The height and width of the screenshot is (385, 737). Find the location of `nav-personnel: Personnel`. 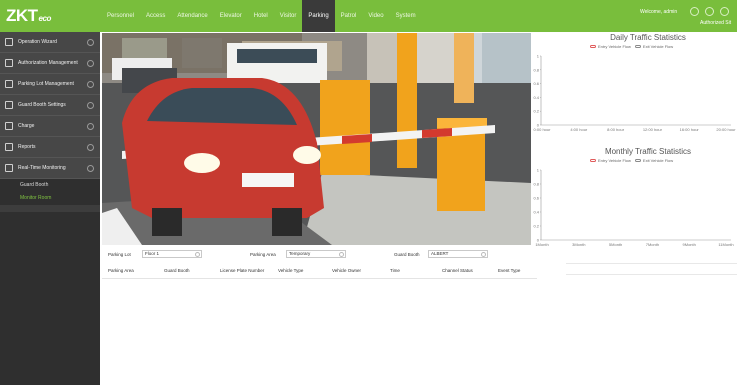

nav-personnel: Personnel is located at coordinates (120, 16).